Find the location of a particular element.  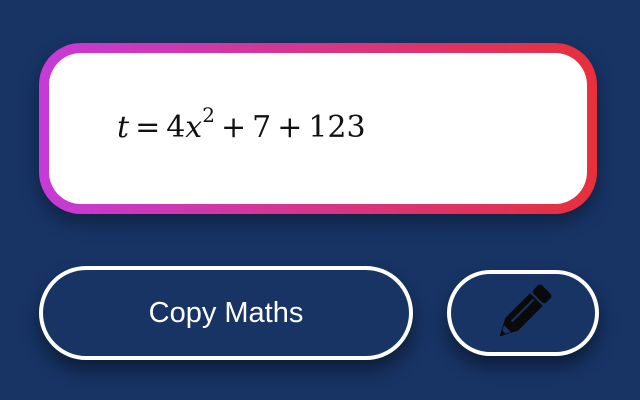

formula-base: x is located at coordinates (194, 127).